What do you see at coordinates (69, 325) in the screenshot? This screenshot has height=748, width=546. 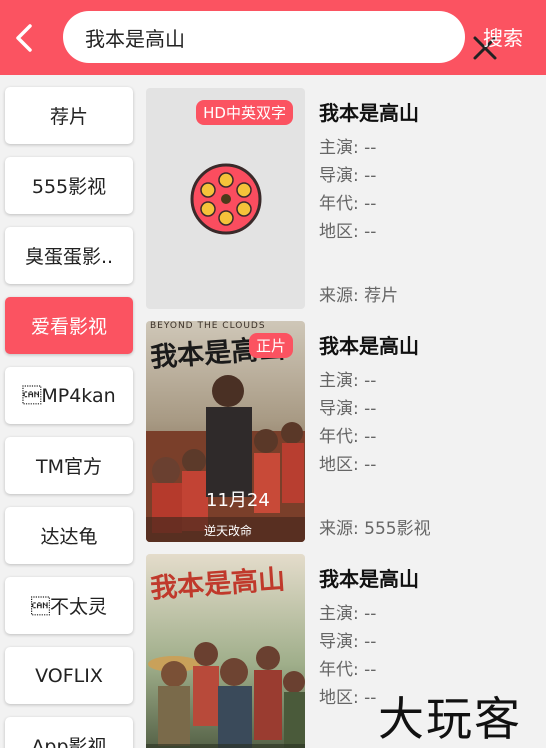 I see `sidebar-item-aikan: 爱看影视` at bounding box center [69, 325].